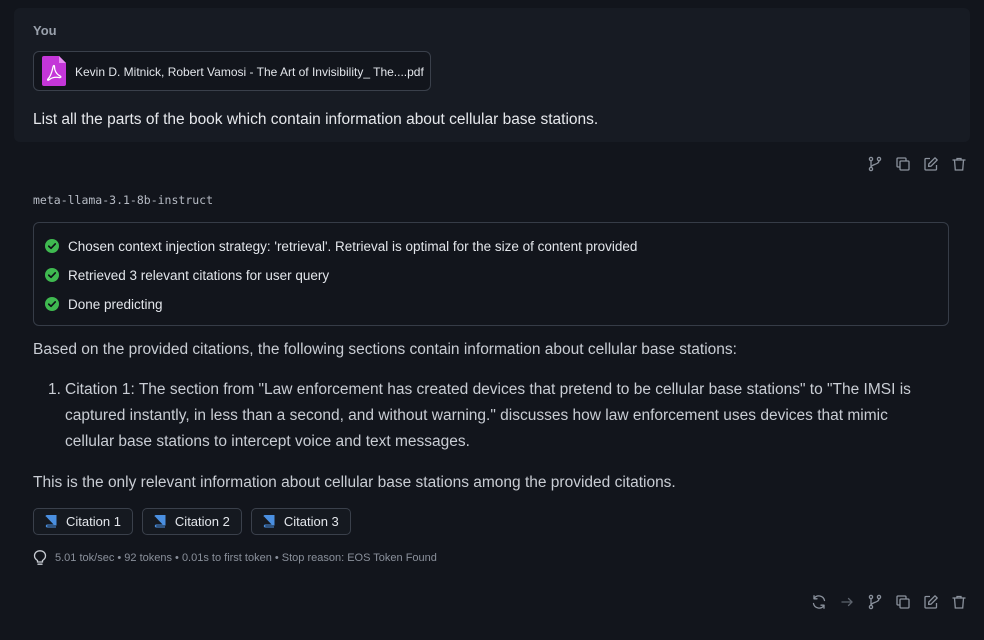 The width and height of the screenshot is (984, 640). I want to click on citation-button-3: Citation 3, so click(300, 521).